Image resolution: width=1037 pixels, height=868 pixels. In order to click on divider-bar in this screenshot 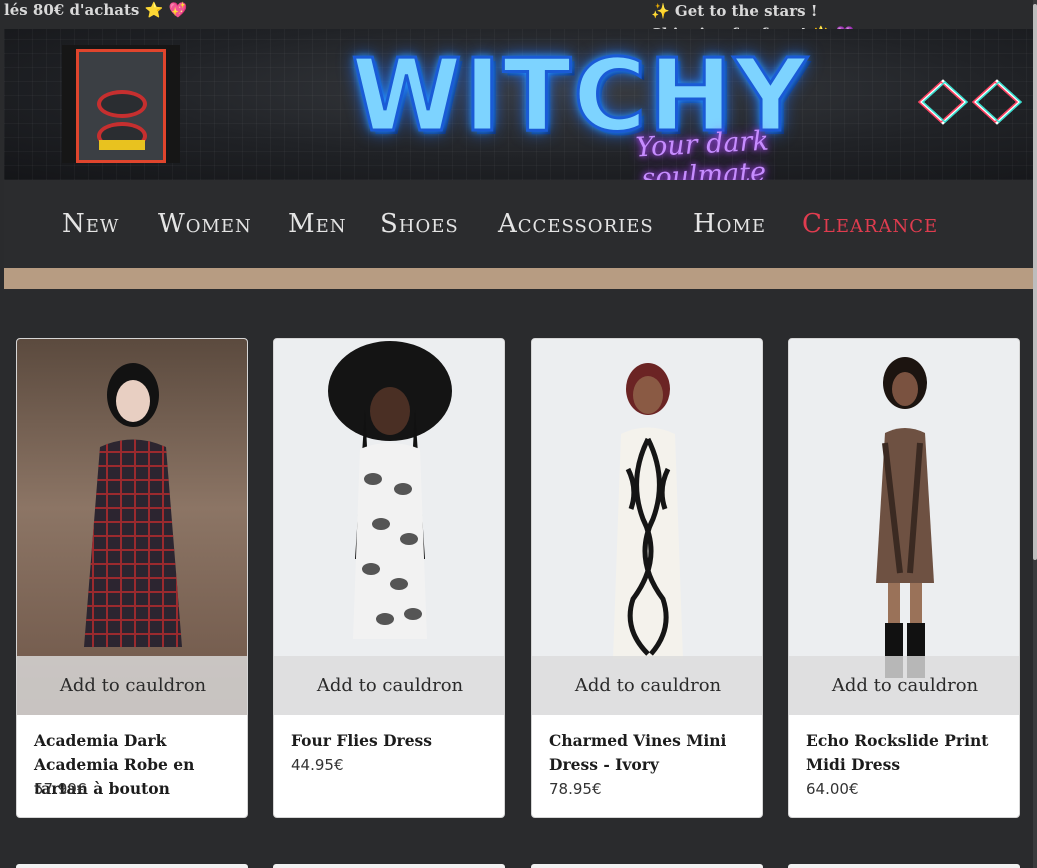, I will do `click(518, 278)`.